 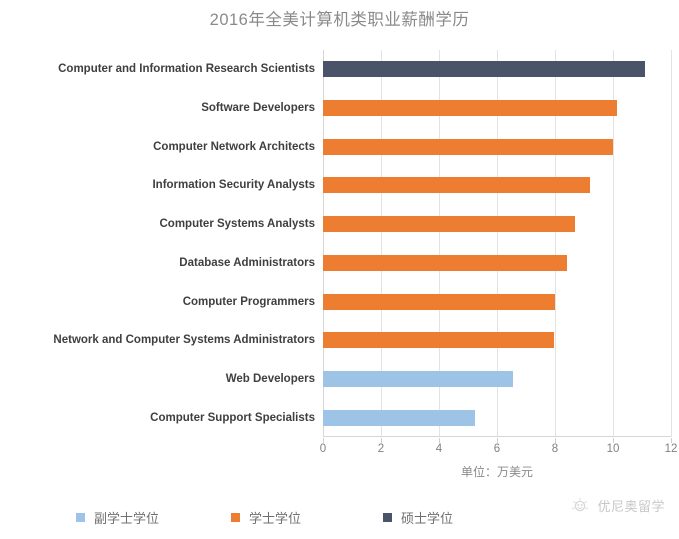 What do you see at coordinates (233, 185) in the screenshot?
I see `category-label: Information Security Analysts` at bounding box center [233, 185].